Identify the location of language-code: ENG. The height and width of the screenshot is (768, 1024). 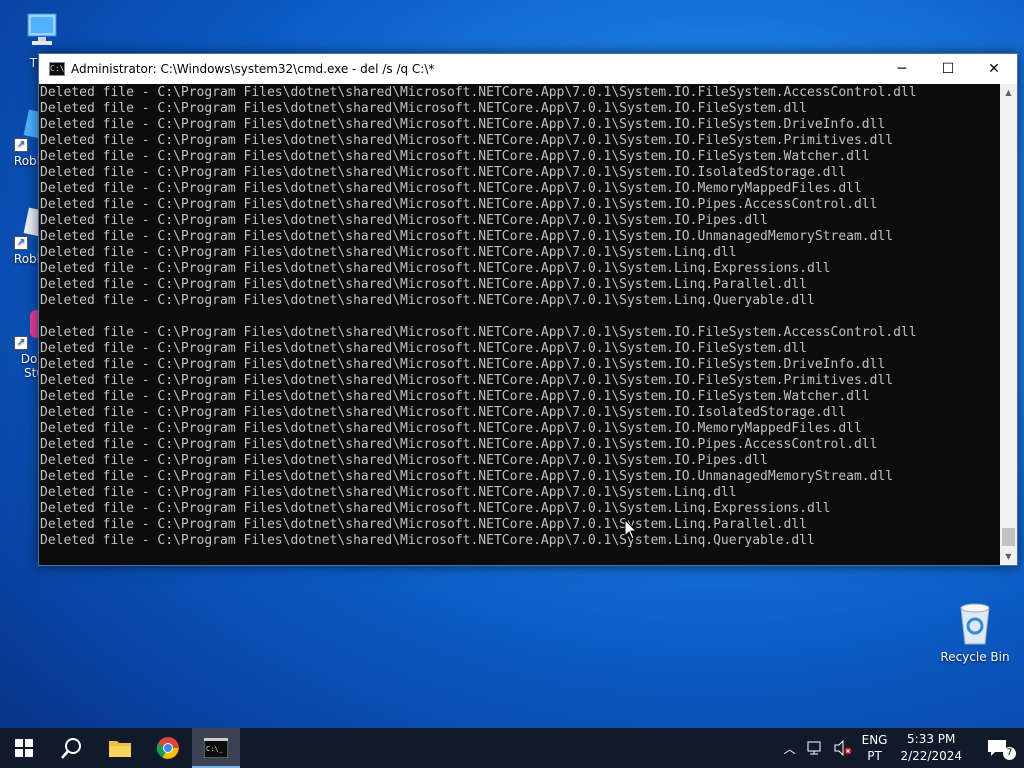
(874, 740).